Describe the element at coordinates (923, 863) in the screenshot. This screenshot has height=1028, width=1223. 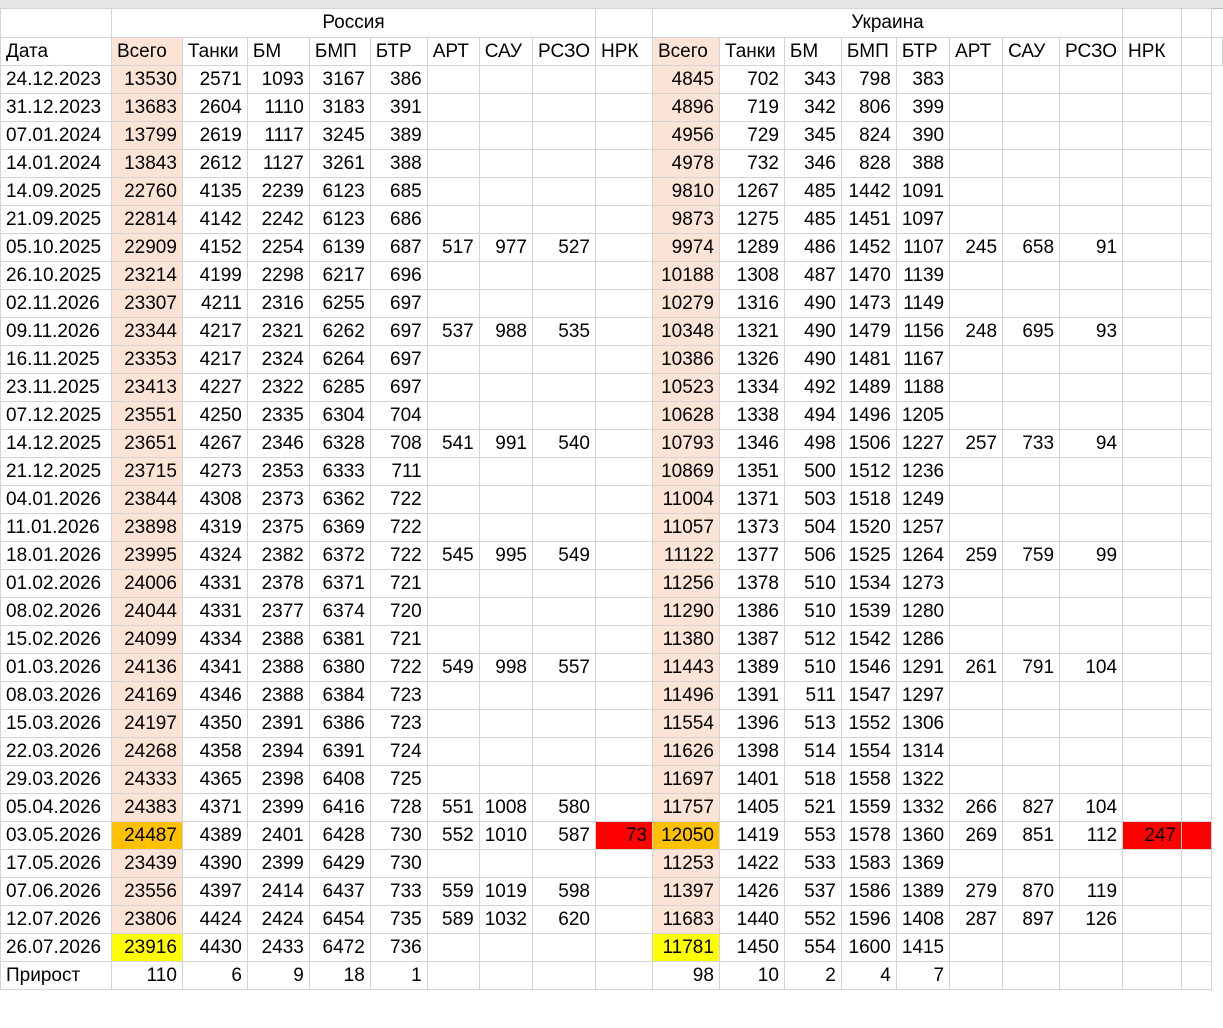
I see `ua-btr-cell: 1369` at that location.